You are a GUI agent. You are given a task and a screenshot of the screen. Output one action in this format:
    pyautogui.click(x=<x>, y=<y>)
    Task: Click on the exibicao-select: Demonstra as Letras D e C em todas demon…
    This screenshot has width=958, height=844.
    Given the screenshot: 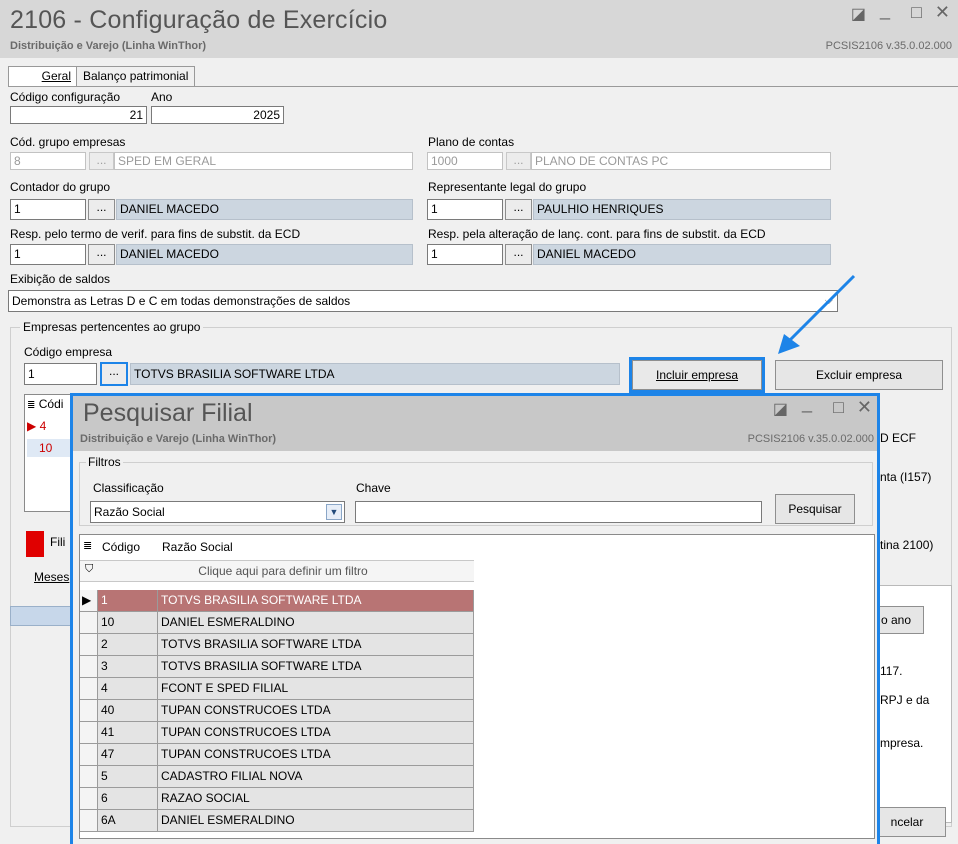 What is the action you would take?
    pyautogui.click(x=423, y=301)
    